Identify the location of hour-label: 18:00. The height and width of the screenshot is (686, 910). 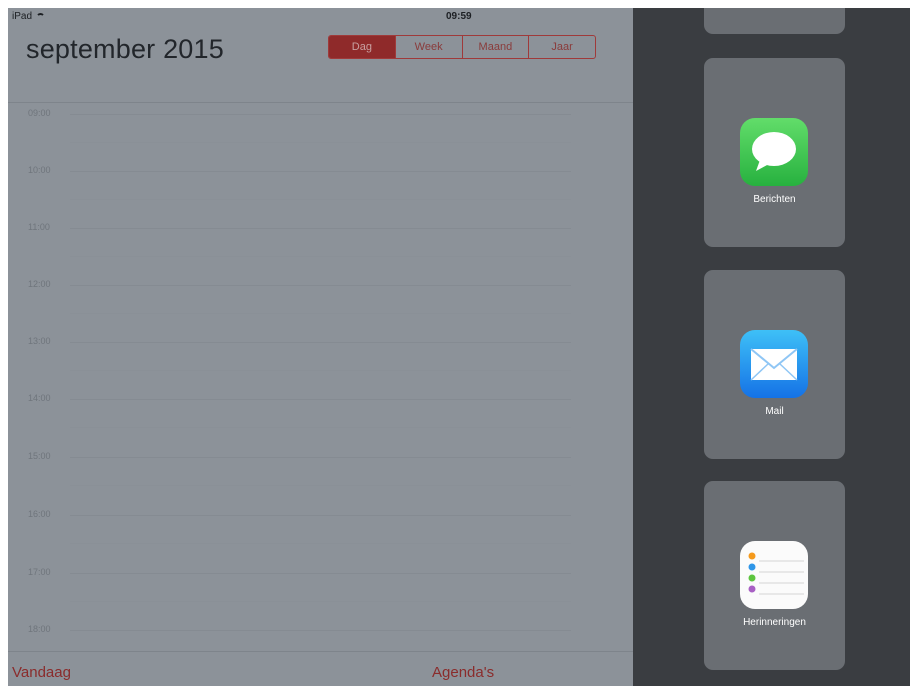
(39, 629).